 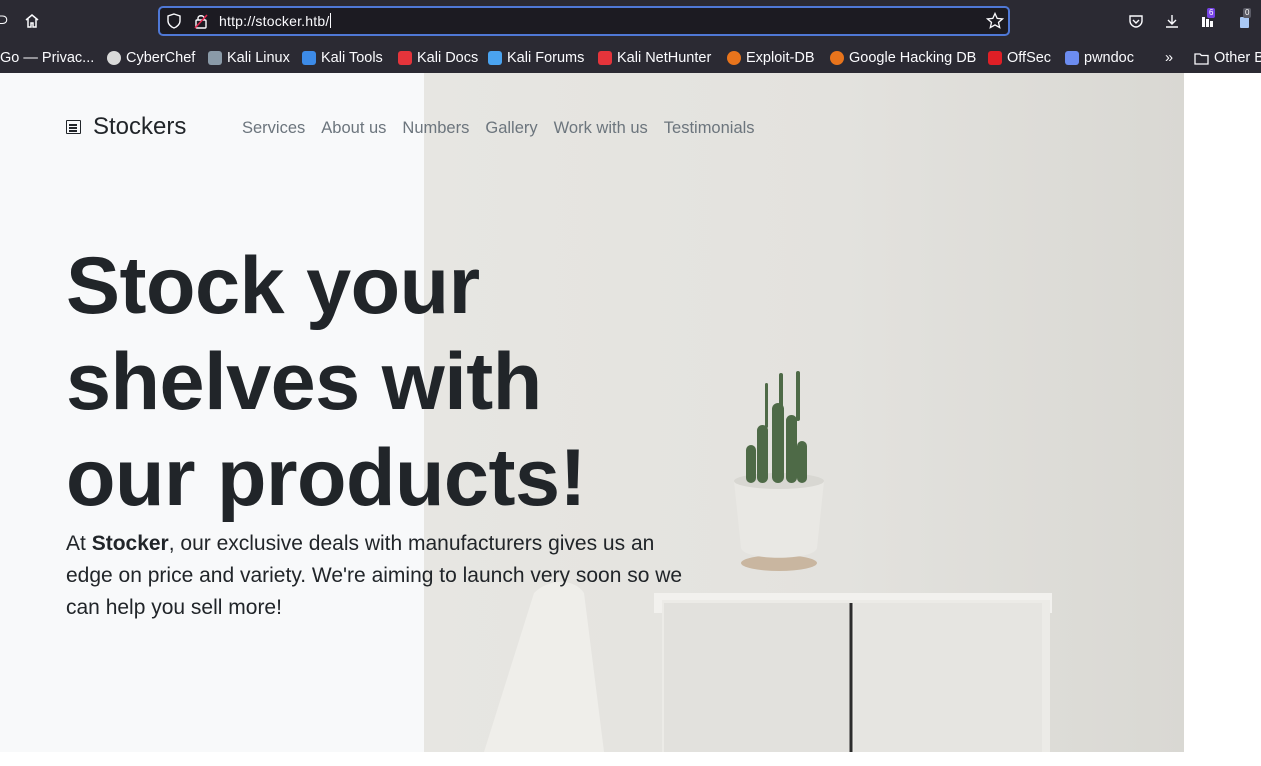 I want to click on chevron-double-right-icon: », so click(x=1169, y=58).